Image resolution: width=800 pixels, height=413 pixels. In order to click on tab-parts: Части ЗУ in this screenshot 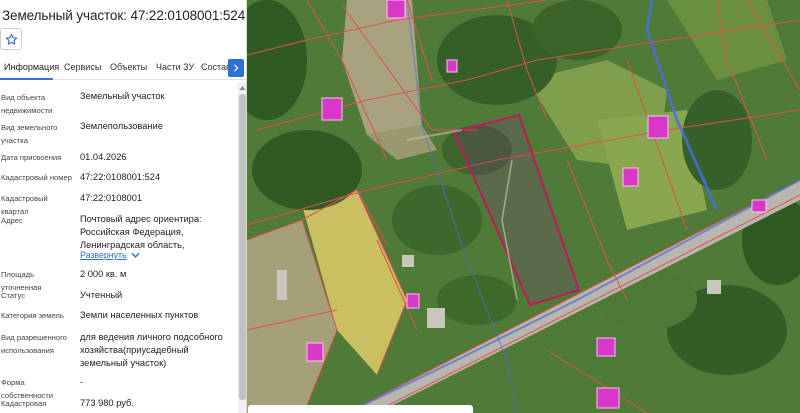, I will do `click(175, 67)`.